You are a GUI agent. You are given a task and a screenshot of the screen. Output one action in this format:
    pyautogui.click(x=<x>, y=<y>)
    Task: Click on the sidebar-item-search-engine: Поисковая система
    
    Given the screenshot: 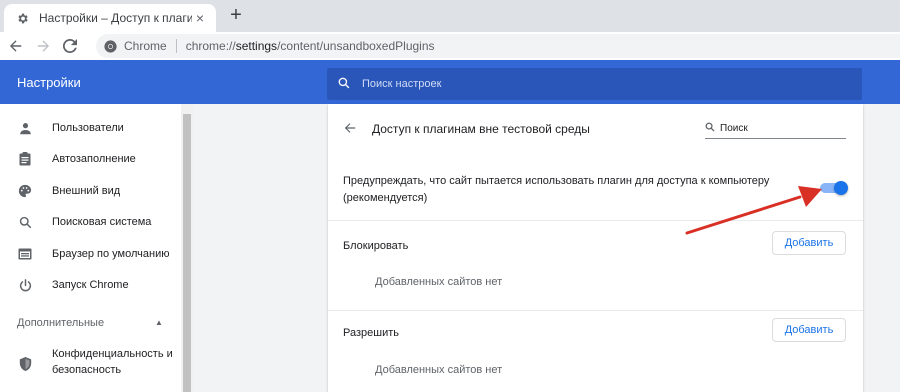 What is the action you would take?
    pyautogui.click(x=90, y=222)
    